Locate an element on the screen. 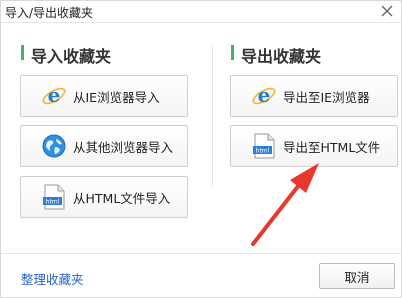 This screenshot has height=298, width=402. export-to-ie-label: 导出至IE浏览器 is located at coordinates (326, 97).